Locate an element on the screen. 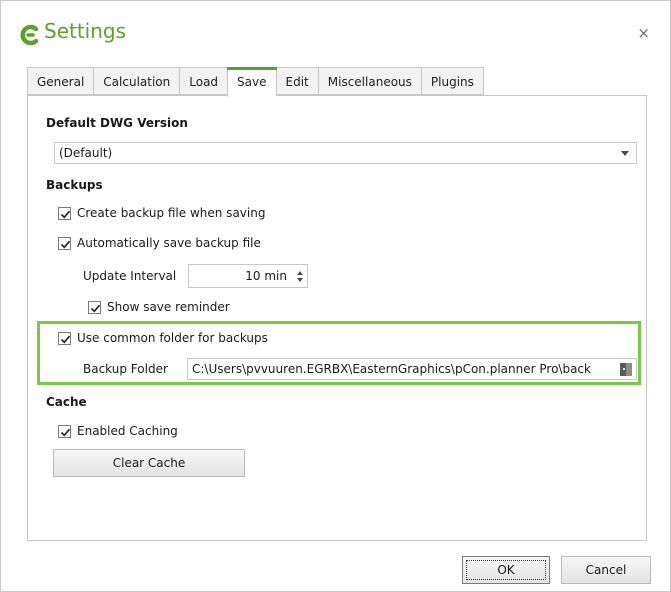  save-reminder-checkbox: Show save reminder is located at coordinates (159, 307).